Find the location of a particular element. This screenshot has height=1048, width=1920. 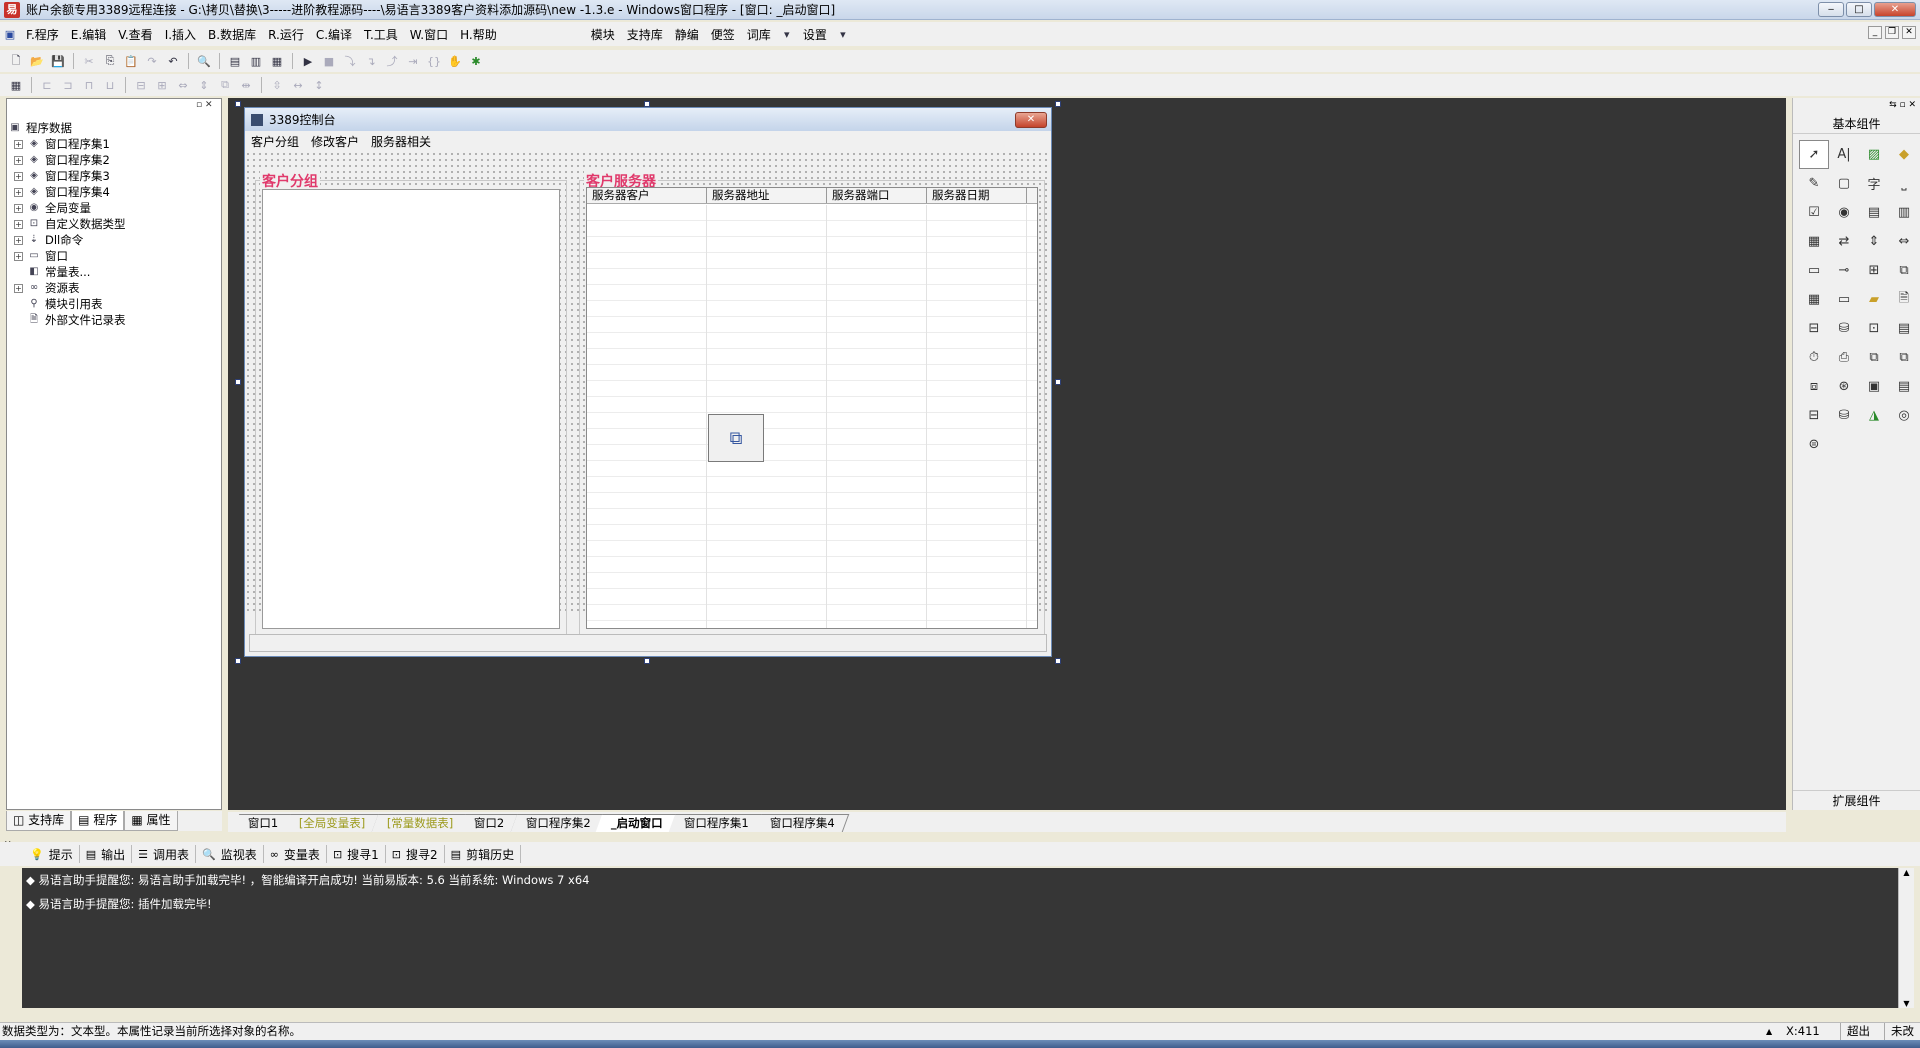

client-group-box: 客户分组 is located at coordinates (411, 403).